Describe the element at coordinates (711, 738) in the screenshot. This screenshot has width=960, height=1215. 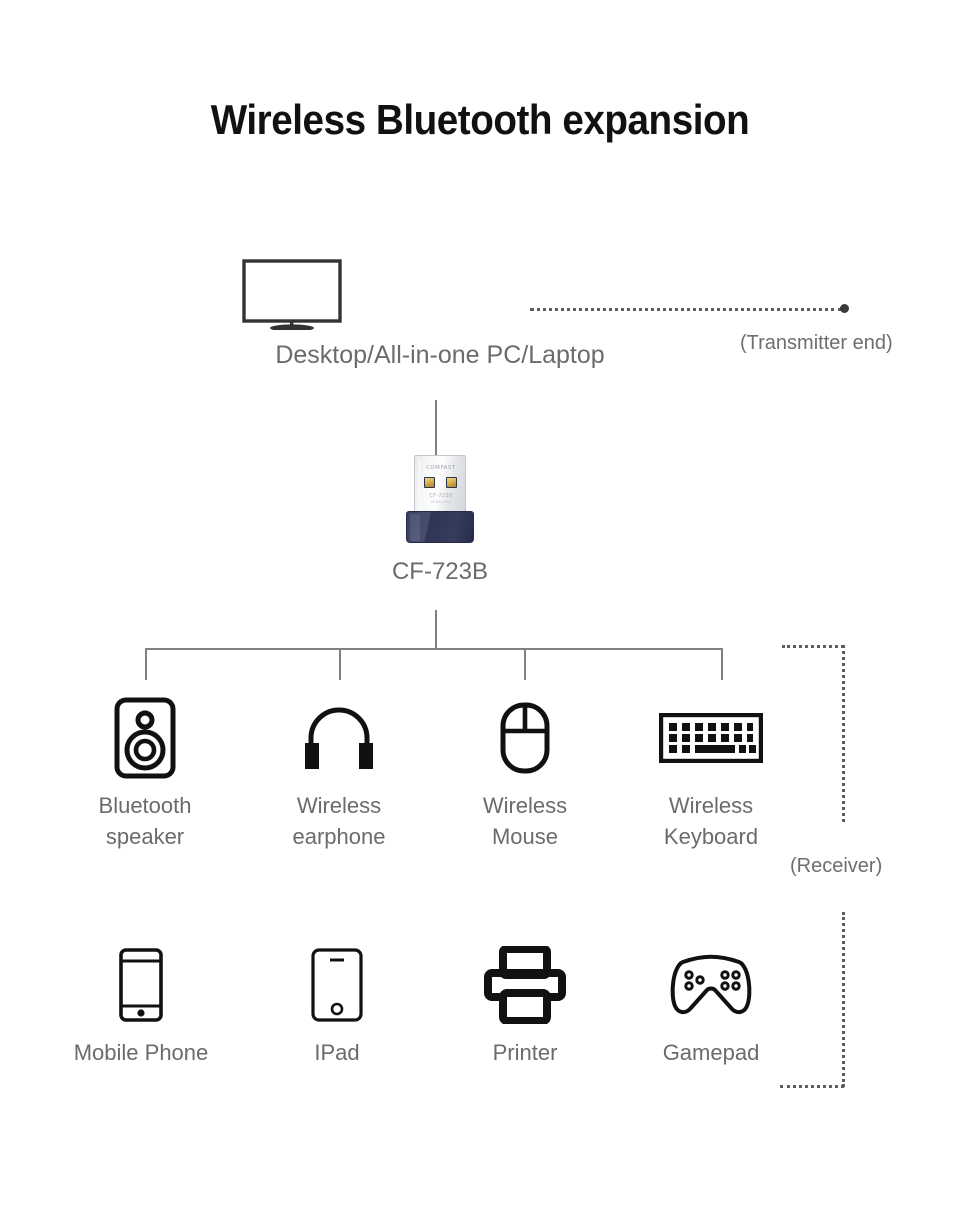
I see `wireless-keyboard-icon` at that location.